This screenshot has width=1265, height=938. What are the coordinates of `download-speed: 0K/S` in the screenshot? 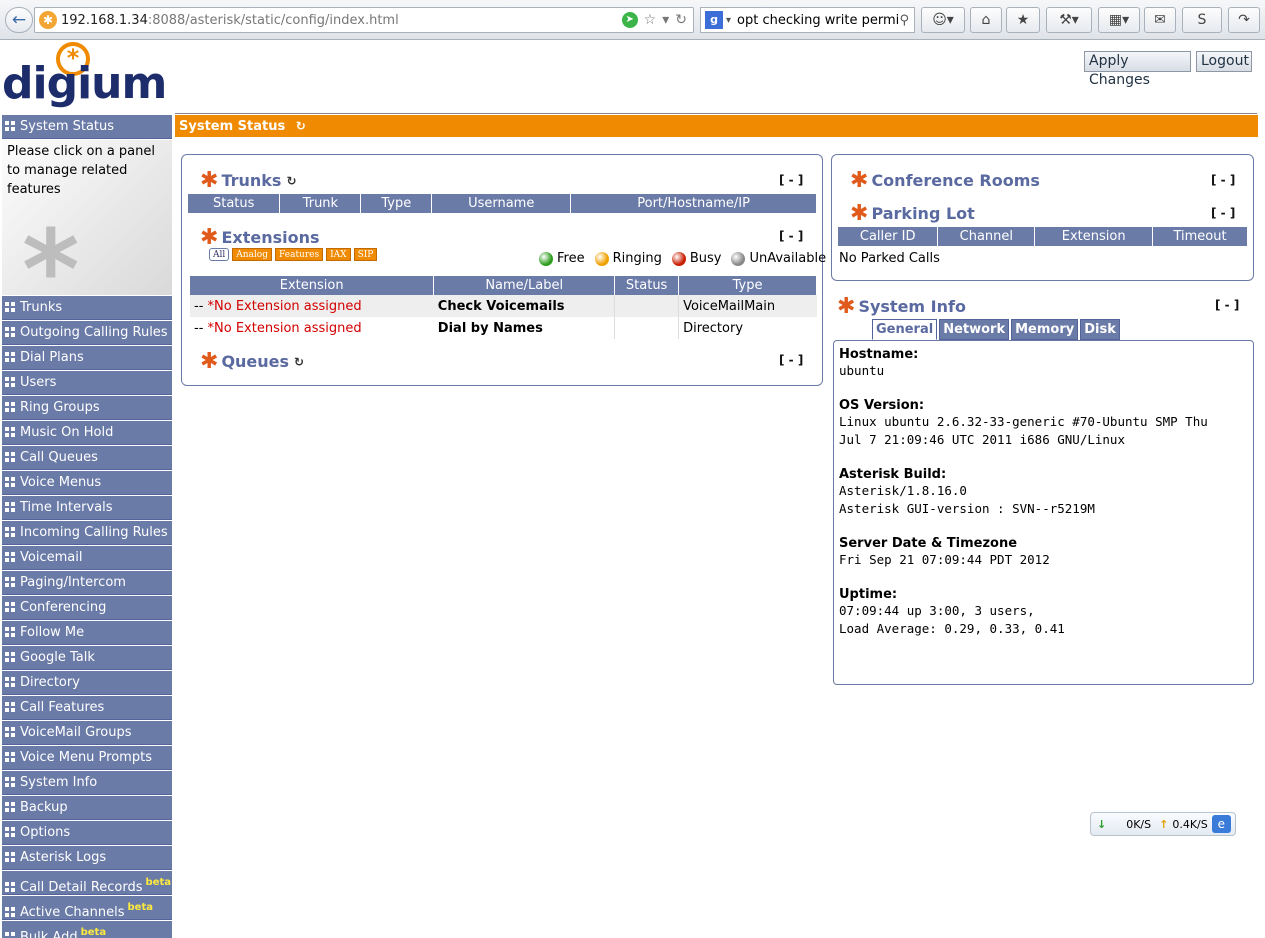 It's located at (1139, 824).